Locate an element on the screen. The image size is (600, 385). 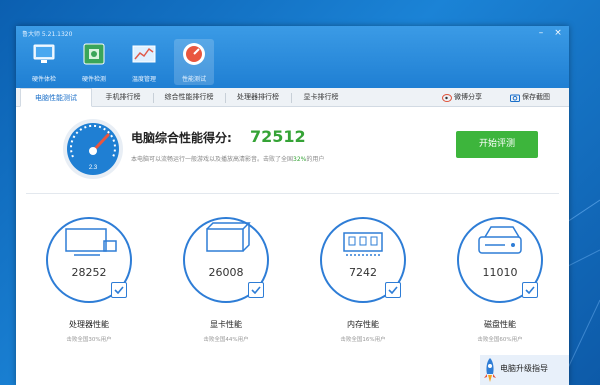
save-screenshot-label: 保存截图 is located at coordinates (536, 97).